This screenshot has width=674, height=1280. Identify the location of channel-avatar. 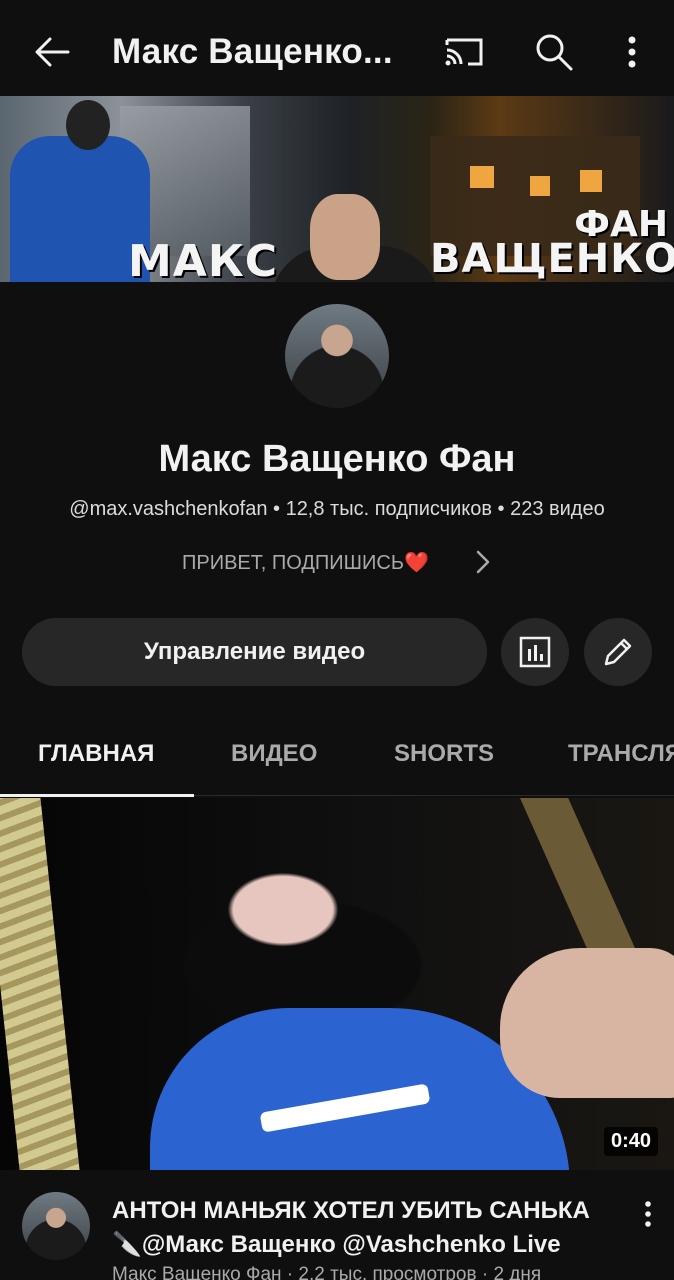
(337, 356).